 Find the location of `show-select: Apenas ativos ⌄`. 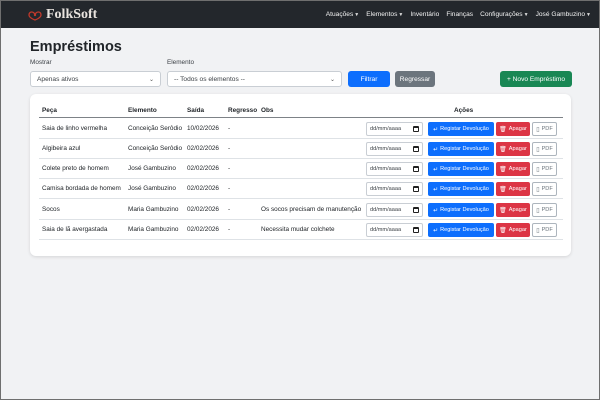

show-select: Apenas ativos ⌄ is located at coordinates (95, 79).